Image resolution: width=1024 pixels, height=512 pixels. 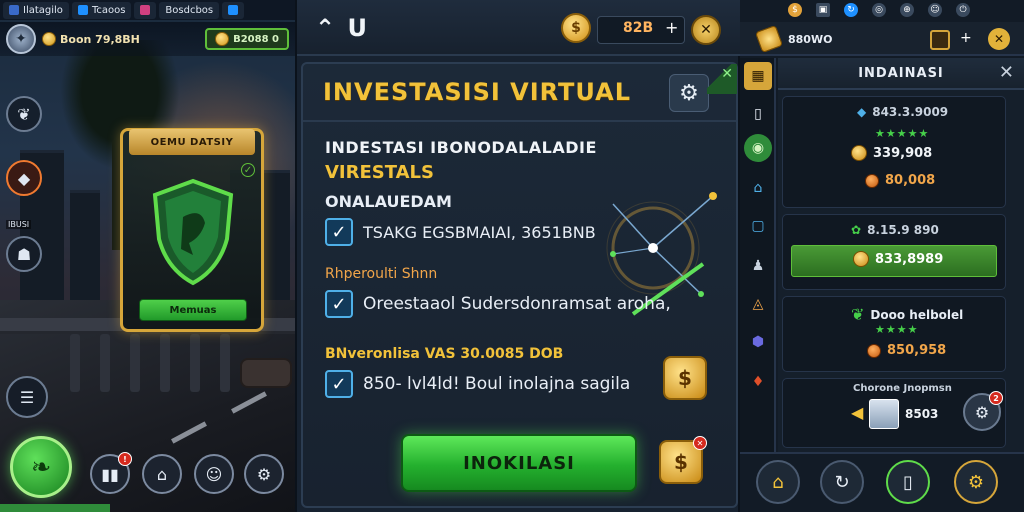 What do you see at coordinates (24, 254) in the screenshot?
I see `location-icon: ☗` at bounding box center [24, 254].